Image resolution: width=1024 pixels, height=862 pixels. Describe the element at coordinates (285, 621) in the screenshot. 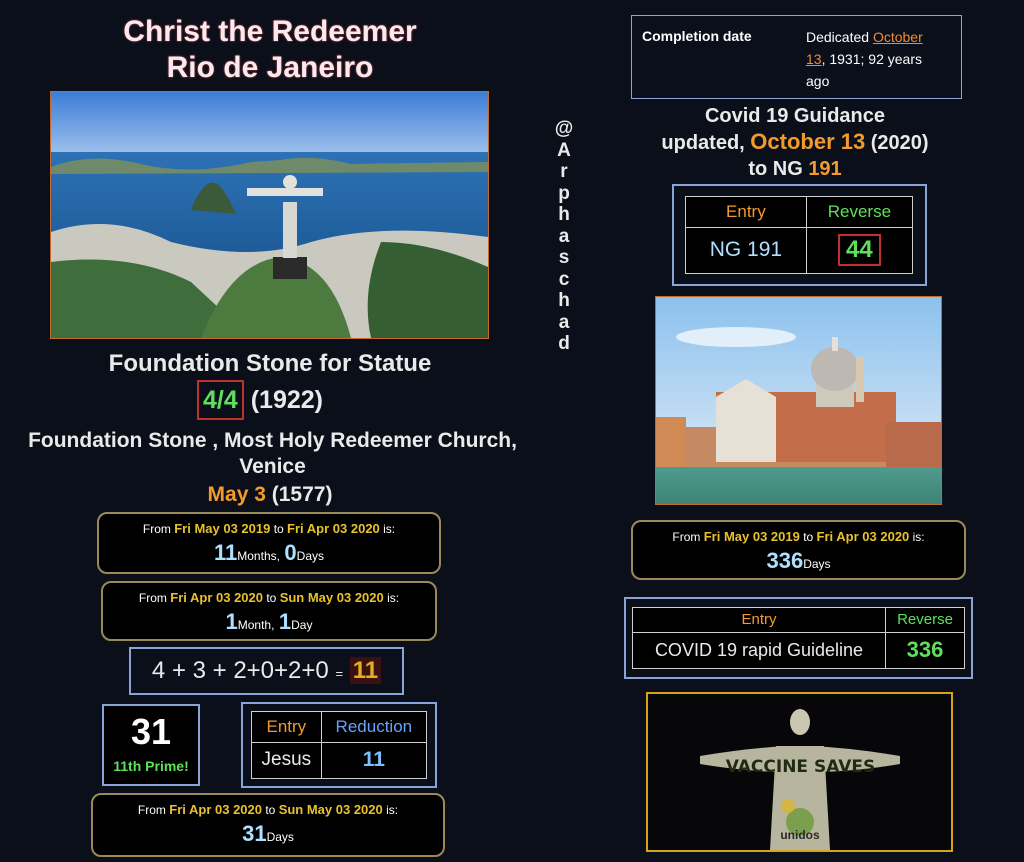

I see `days-value: 1` at that location.